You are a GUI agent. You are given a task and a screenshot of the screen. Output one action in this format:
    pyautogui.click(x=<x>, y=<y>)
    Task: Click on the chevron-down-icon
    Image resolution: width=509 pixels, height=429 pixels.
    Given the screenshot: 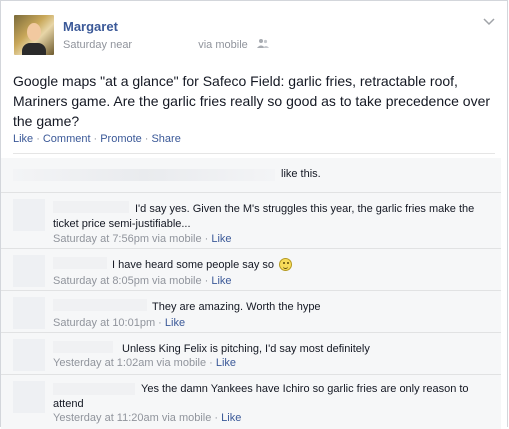 What is the action you would take?
    pyautogui.click(x=489, y=22)
    